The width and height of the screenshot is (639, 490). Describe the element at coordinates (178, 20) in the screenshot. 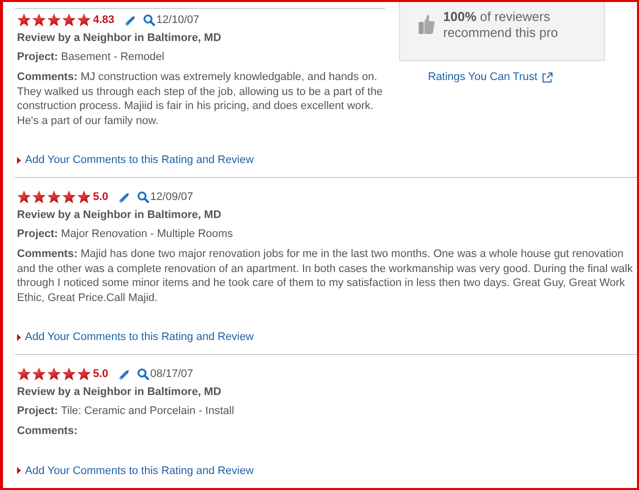

I see `review-date: 12/10/07` at that location.